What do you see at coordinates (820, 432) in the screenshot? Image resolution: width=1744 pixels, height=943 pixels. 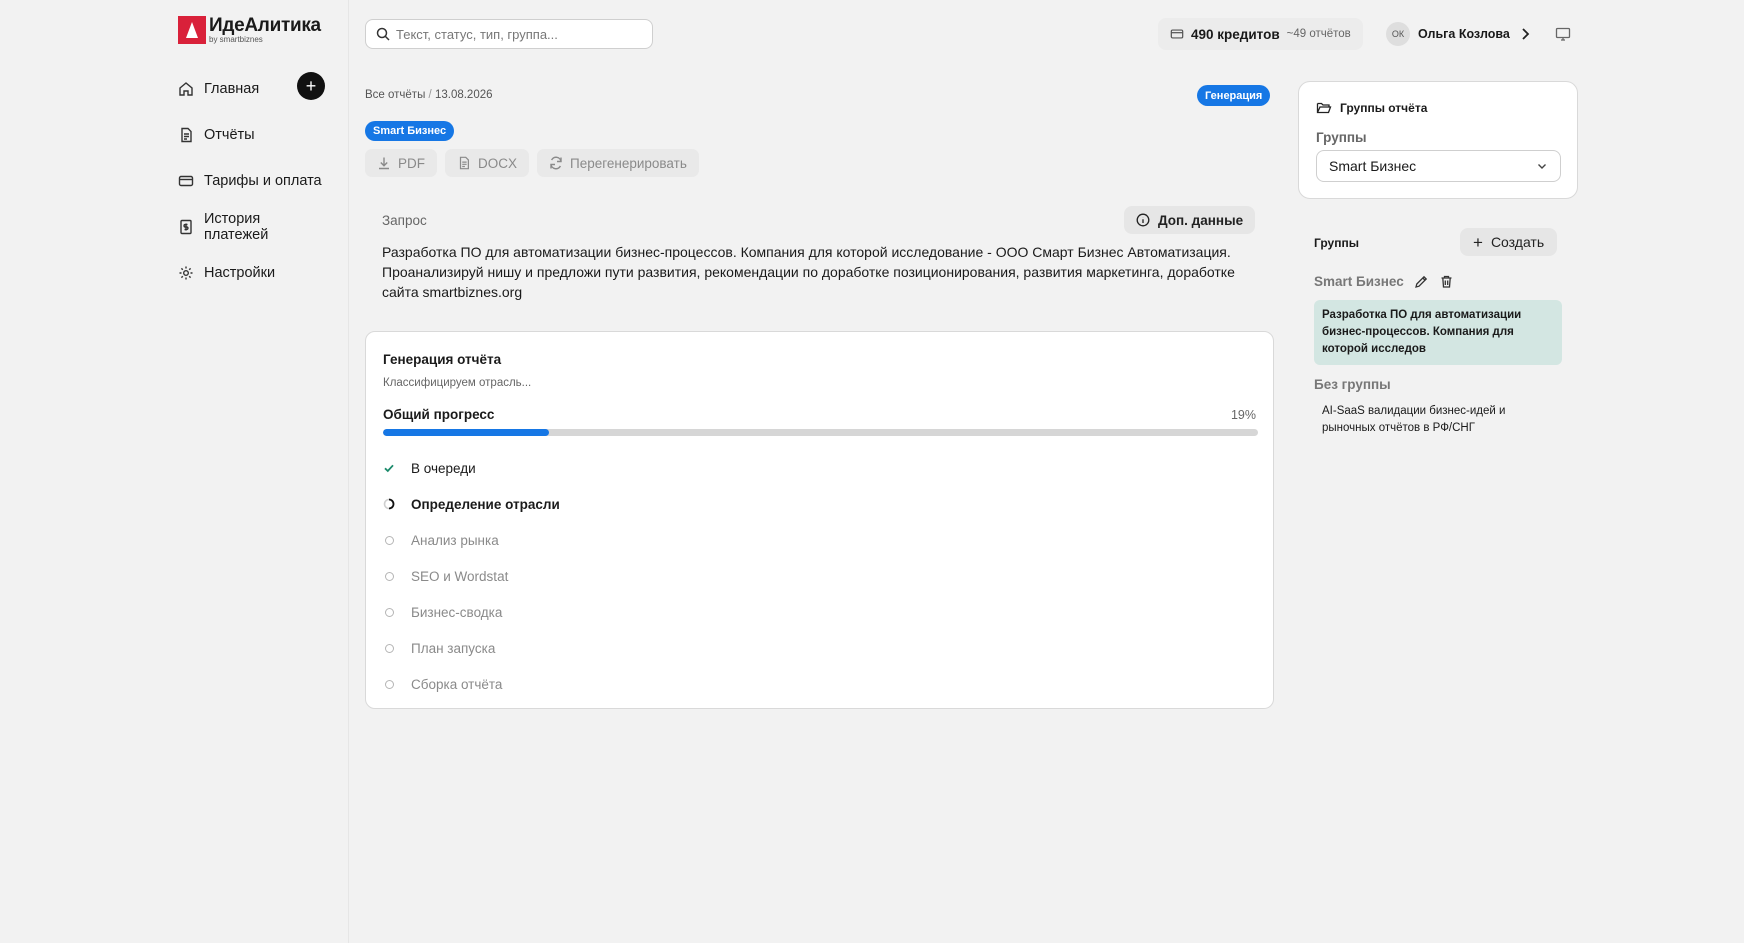 I see `progress-bar` at bounding box center [820, 432].